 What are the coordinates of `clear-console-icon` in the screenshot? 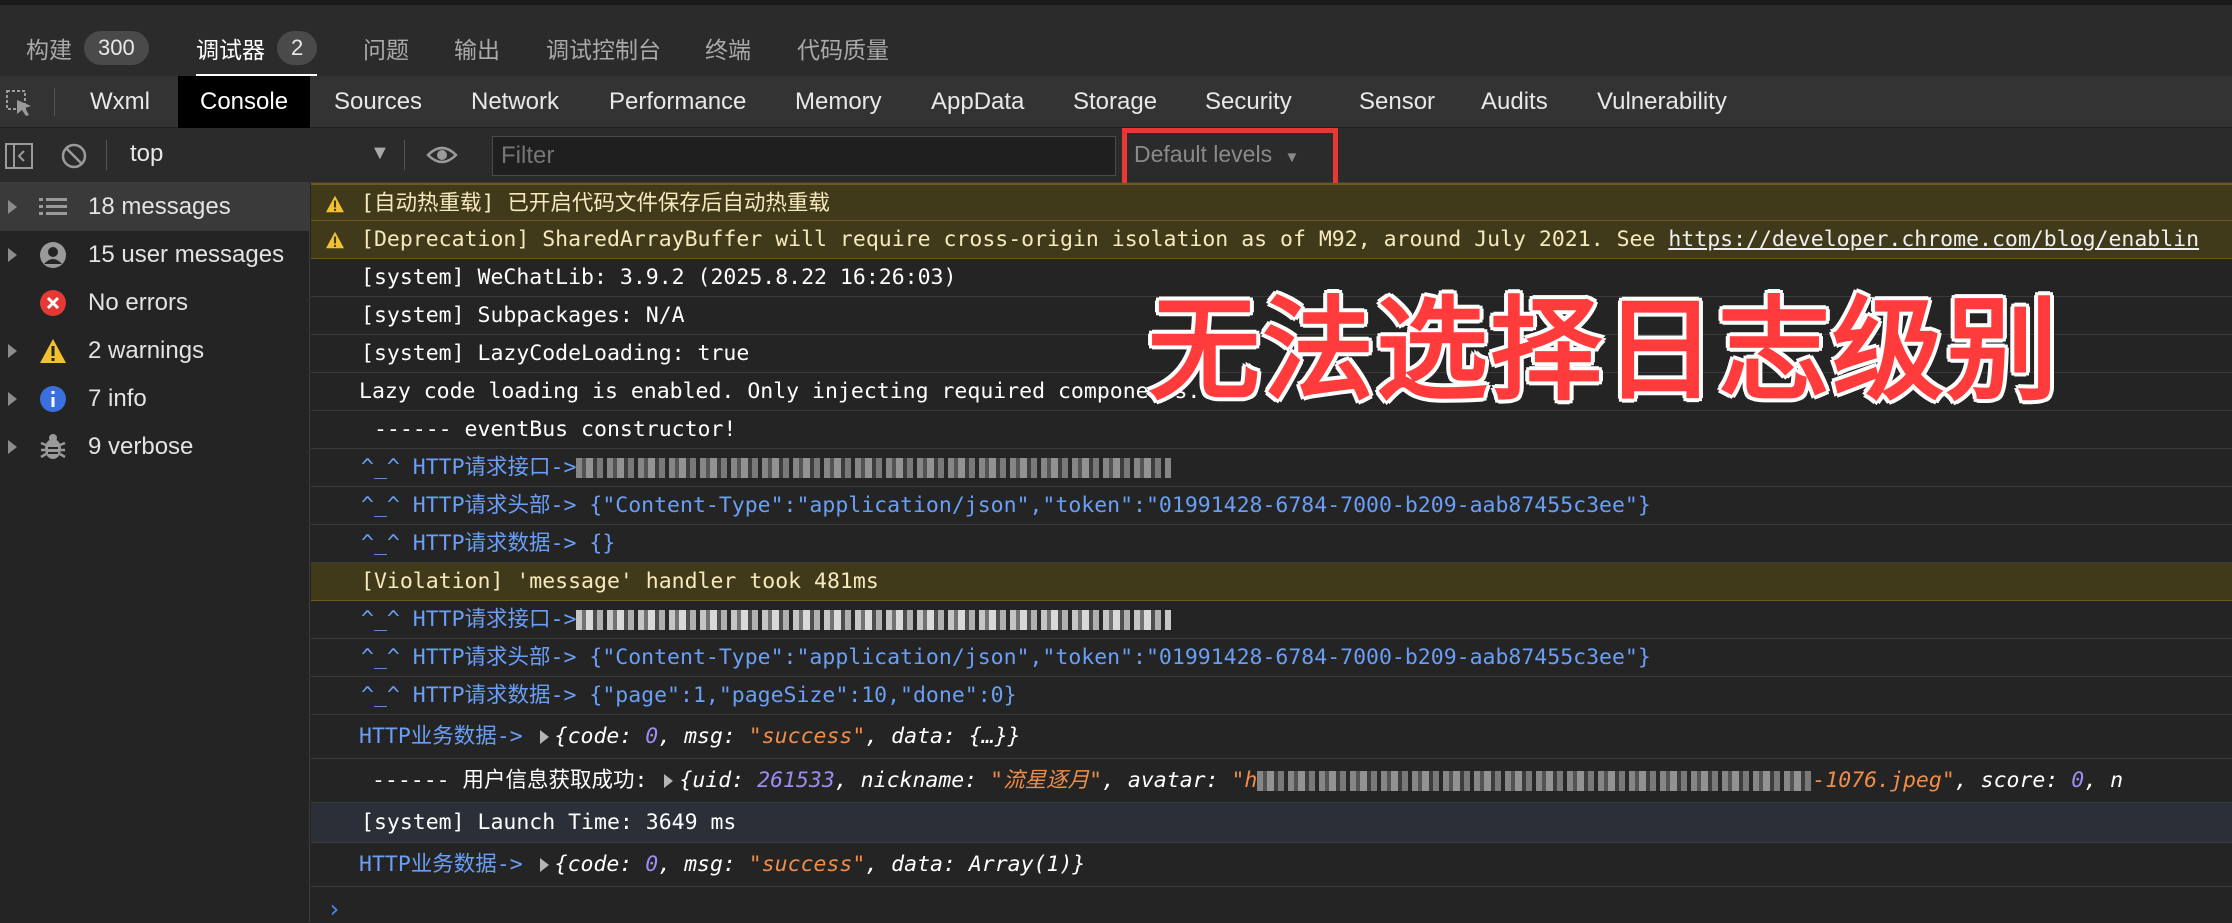 It's located at (74, 156).